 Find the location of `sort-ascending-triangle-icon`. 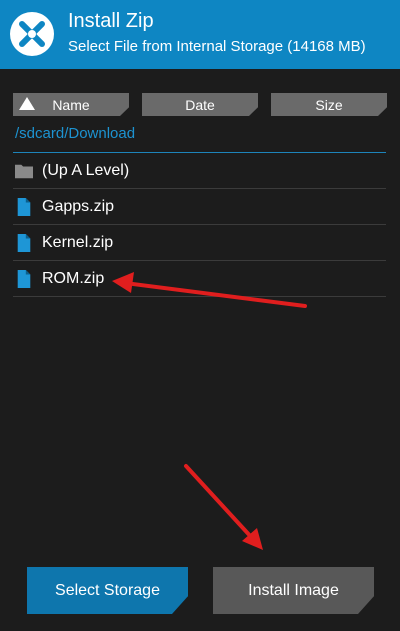

sort-ascending-triangle-icon is located at coordinates (27, 103).